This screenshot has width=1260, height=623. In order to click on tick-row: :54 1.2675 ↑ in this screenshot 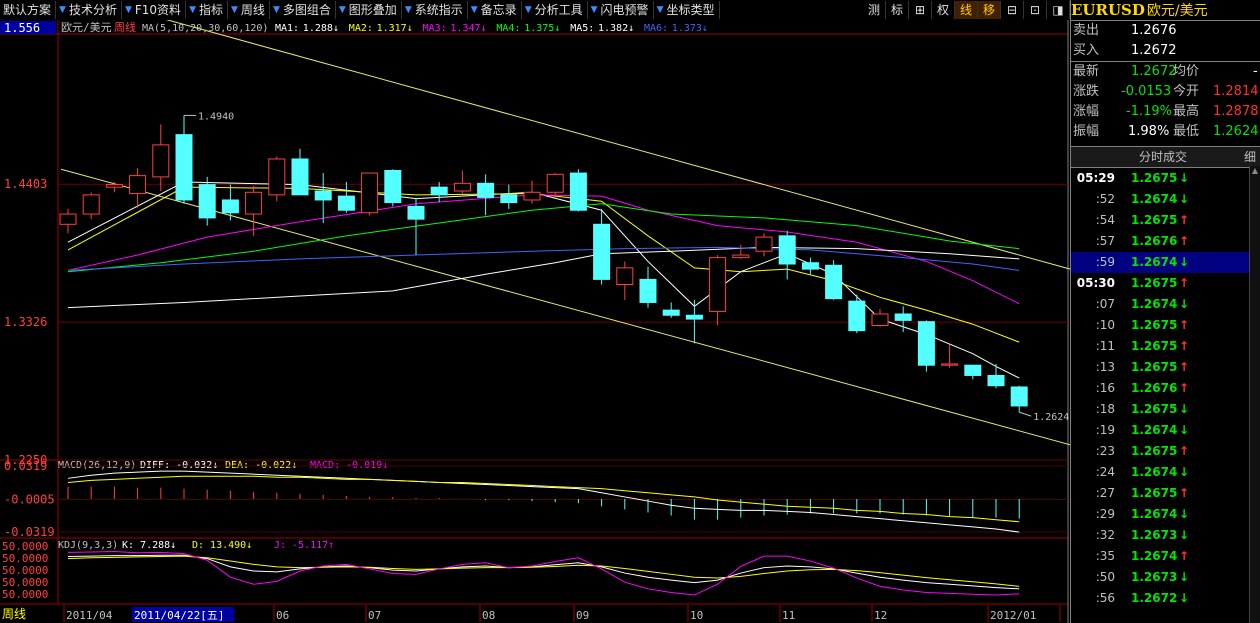, I will do `click(1165, 220)`.